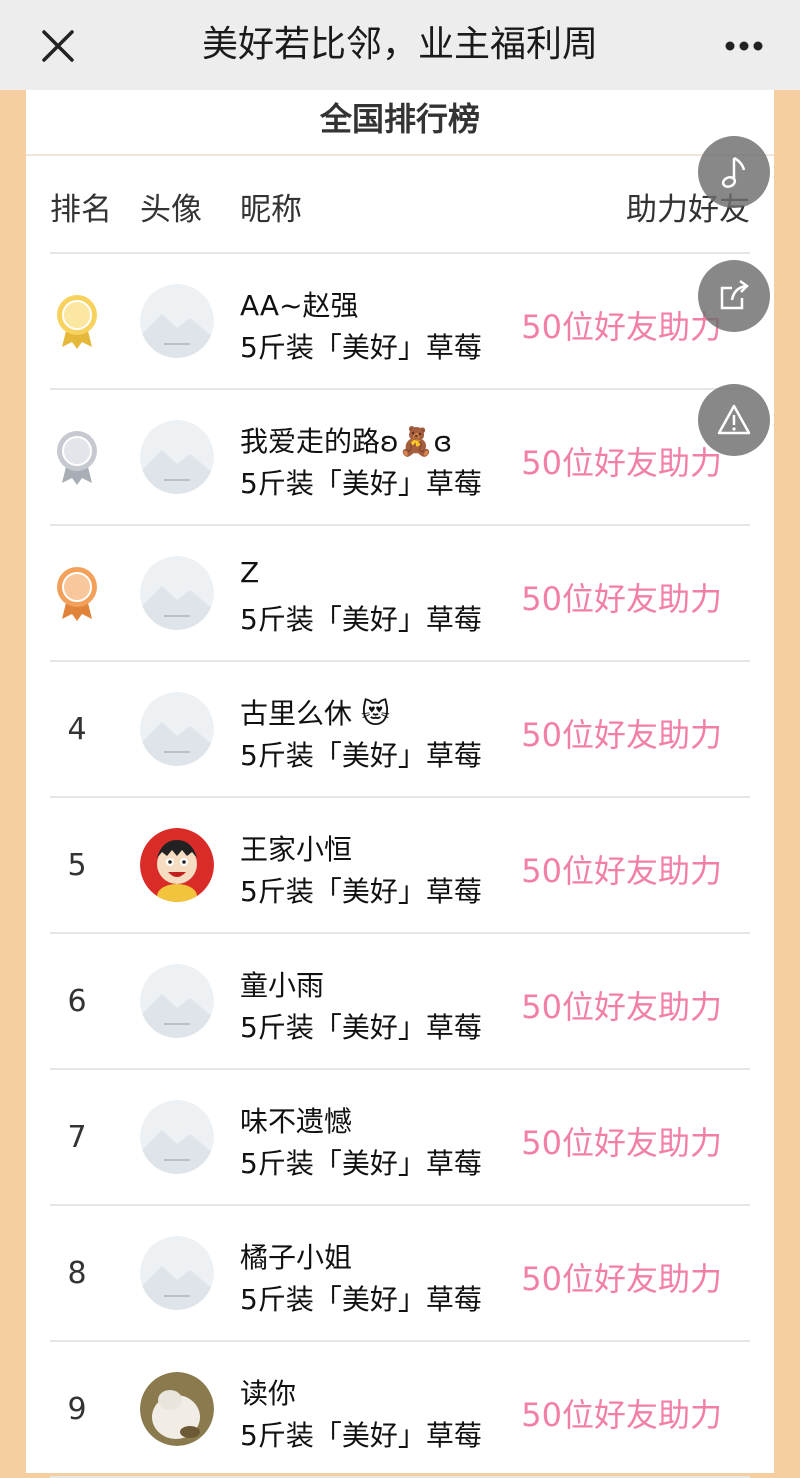 Image resolution: width=800 pixels, height=1478 pixels. Describe the element at coordinates (296, 1257) in the screenshot. I see `nickname: 橘子小姐` at that location.